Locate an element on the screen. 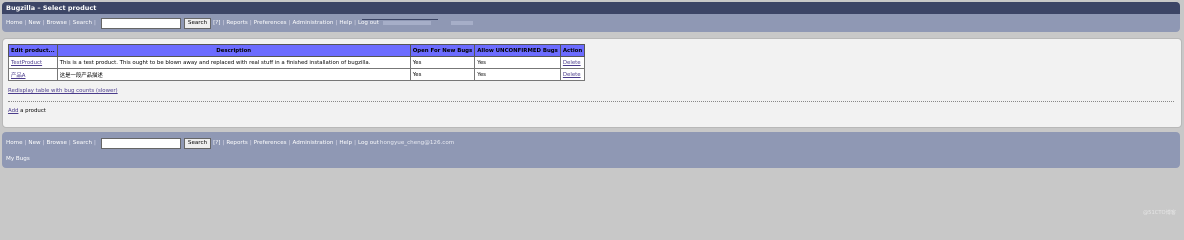 This screenshot has height=240, width=1184. product-link: 产品A is located at coordinates (18, 76).